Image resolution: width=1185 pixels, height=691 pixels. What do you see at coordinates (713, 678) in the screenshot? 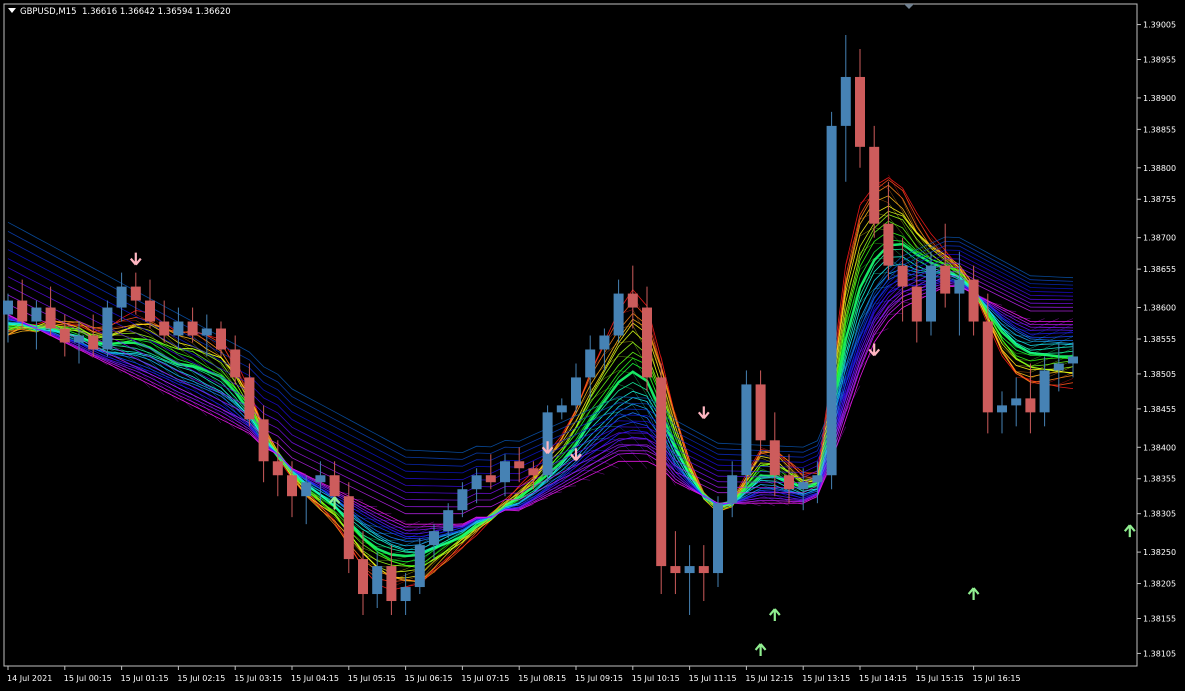
I see `time-tick-label: 15 Jul 11:15` at bounding box center [713, 678].